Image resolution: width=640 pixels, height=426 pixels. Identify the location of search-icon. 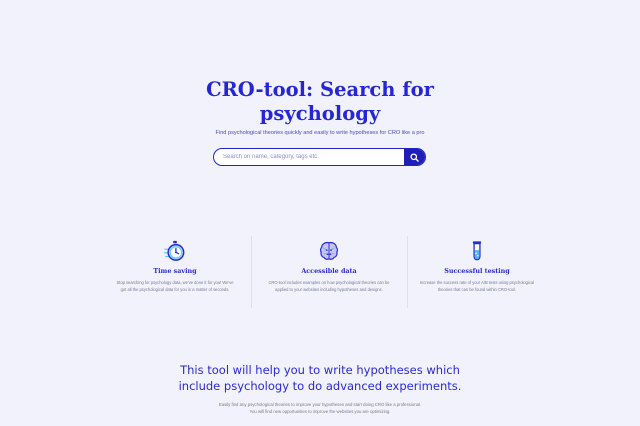
(414, 157).